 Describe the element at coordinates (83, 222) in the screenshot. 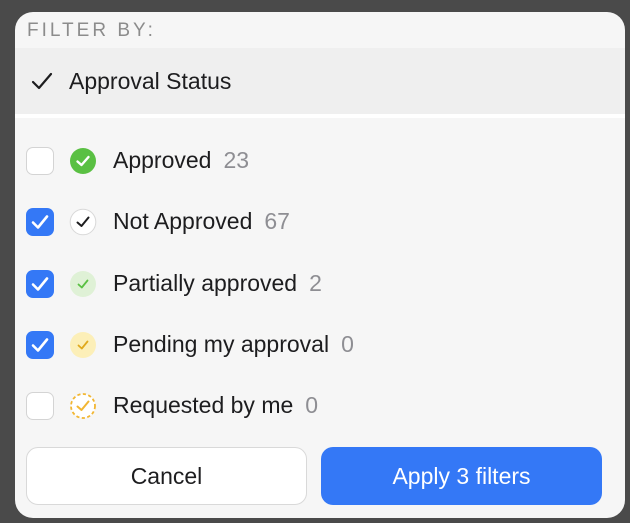

I see `not-approved-icon` at that location.